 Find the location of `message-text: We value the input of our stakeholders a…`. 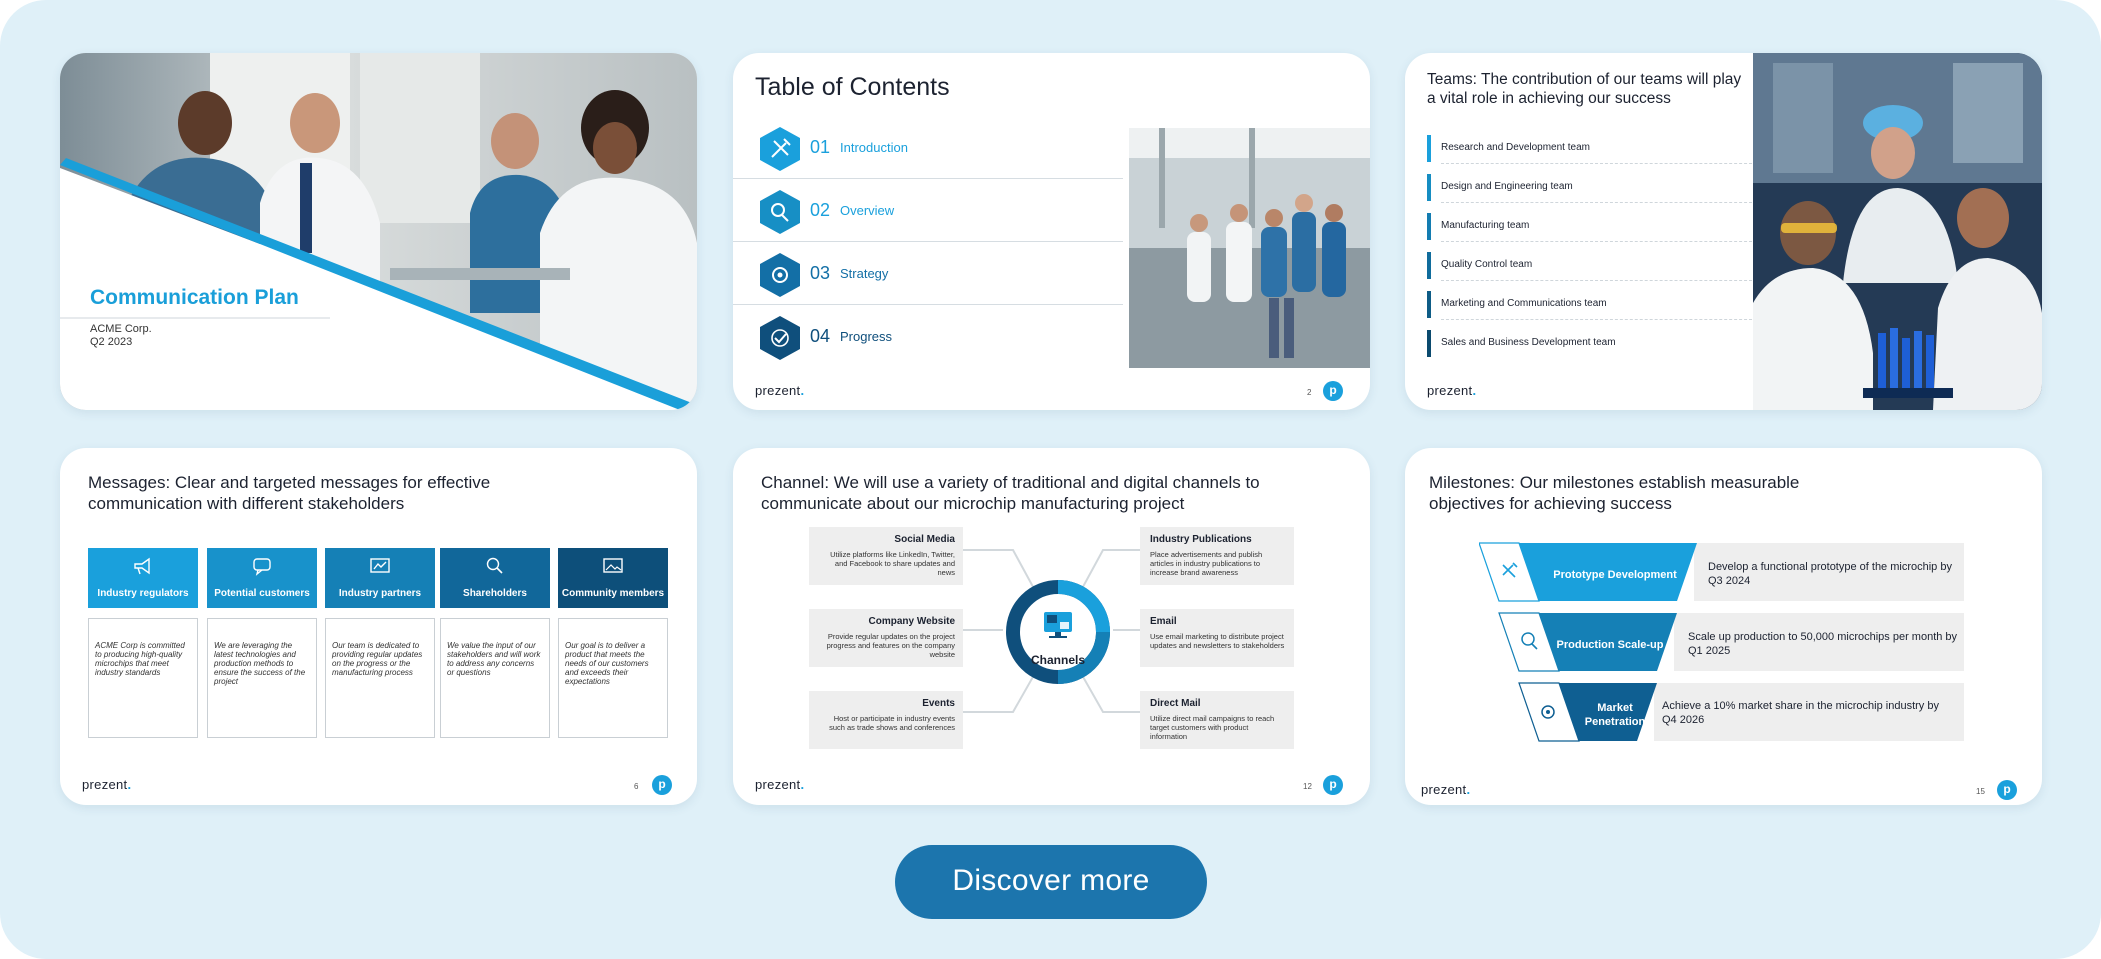

message-text: We value the input of our stakeholders a… is located at coordinates (494, 659).